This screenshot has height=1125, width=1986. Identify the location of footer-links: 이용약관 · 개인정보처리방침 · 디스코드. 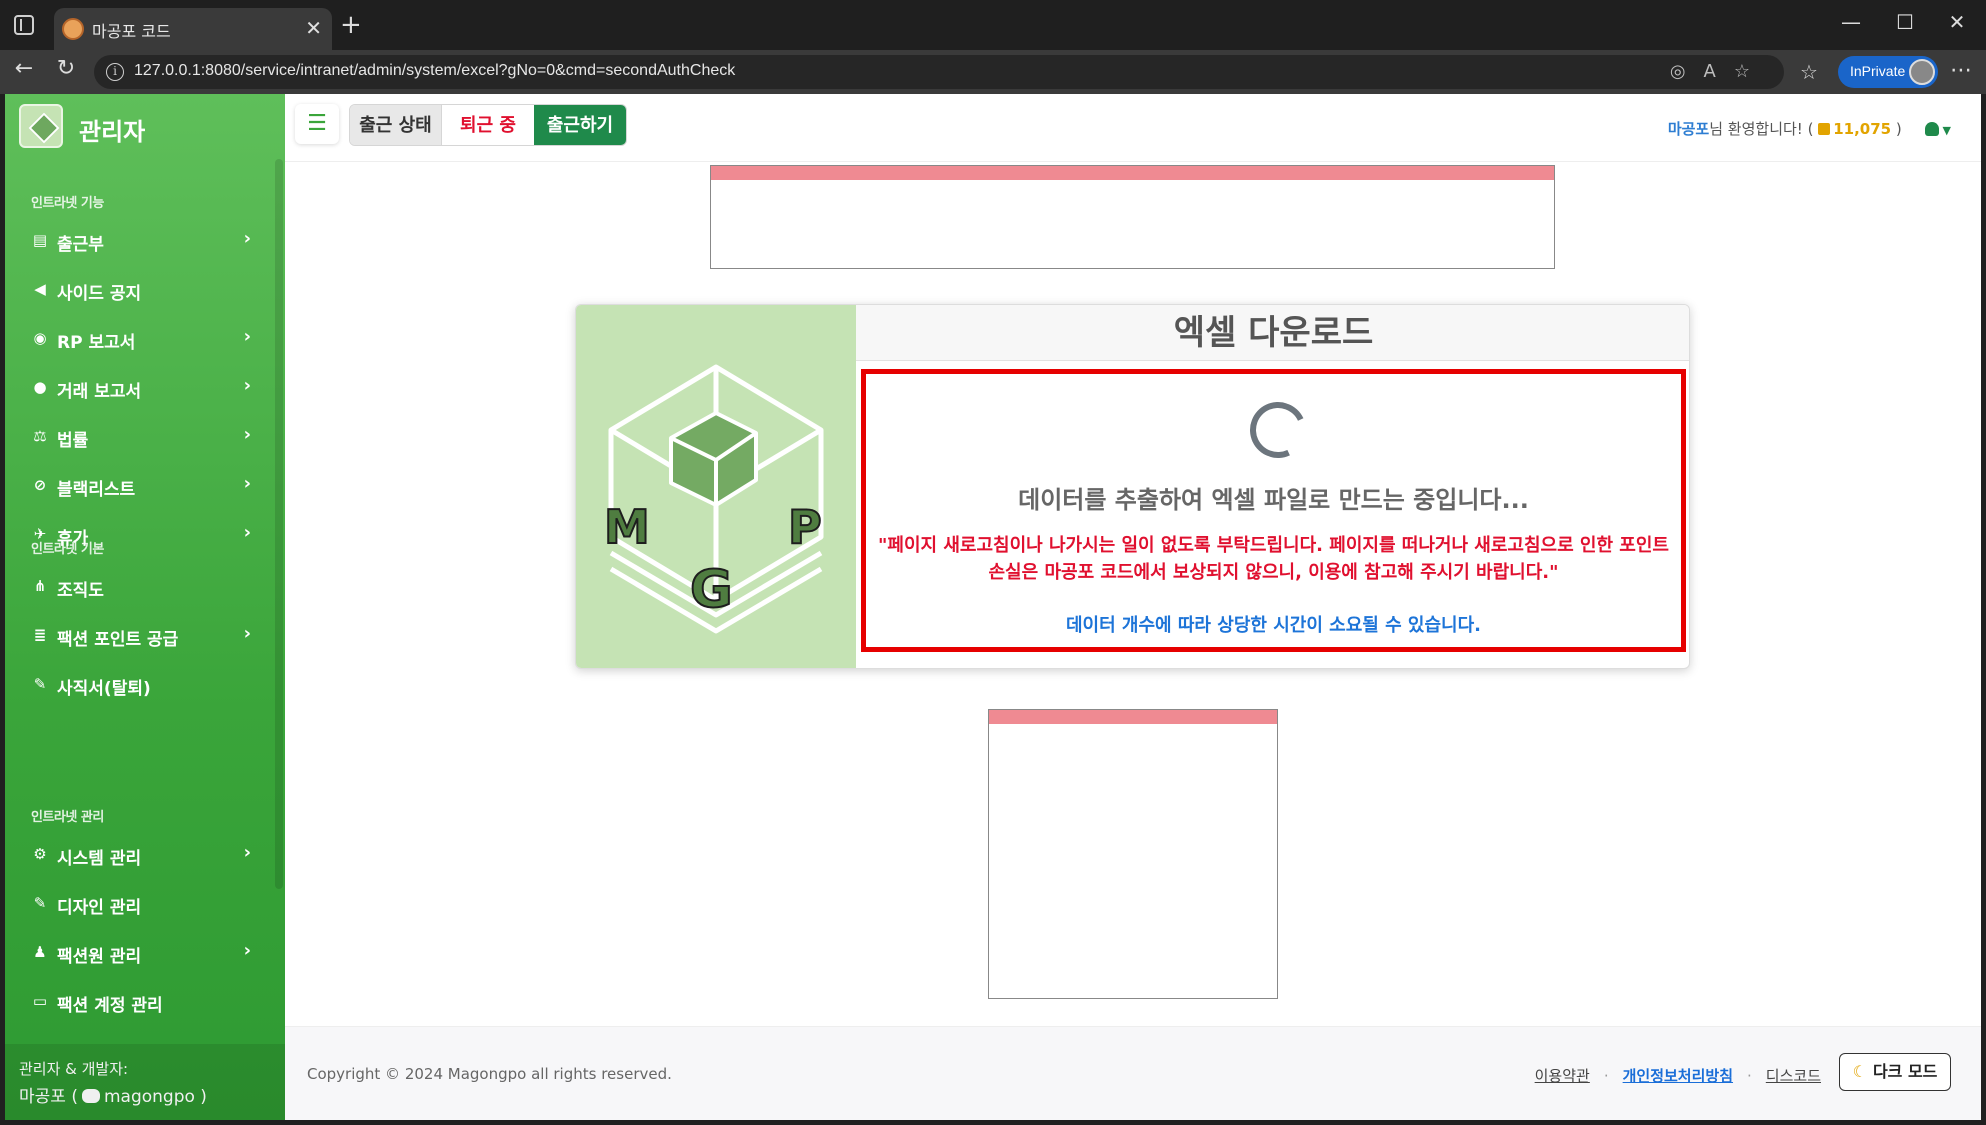
(1678, 1075).